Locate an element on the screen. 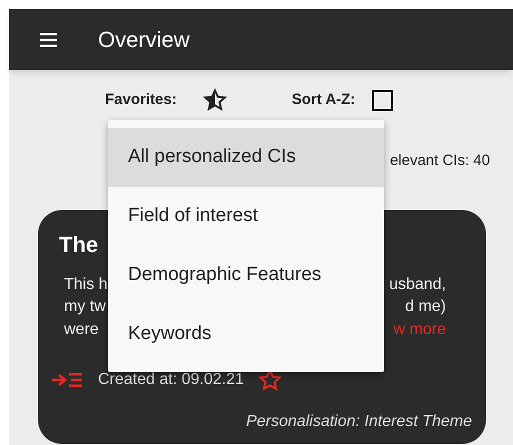 The image size is (513, 445). card-title: The is located at coordinates (78, 244).